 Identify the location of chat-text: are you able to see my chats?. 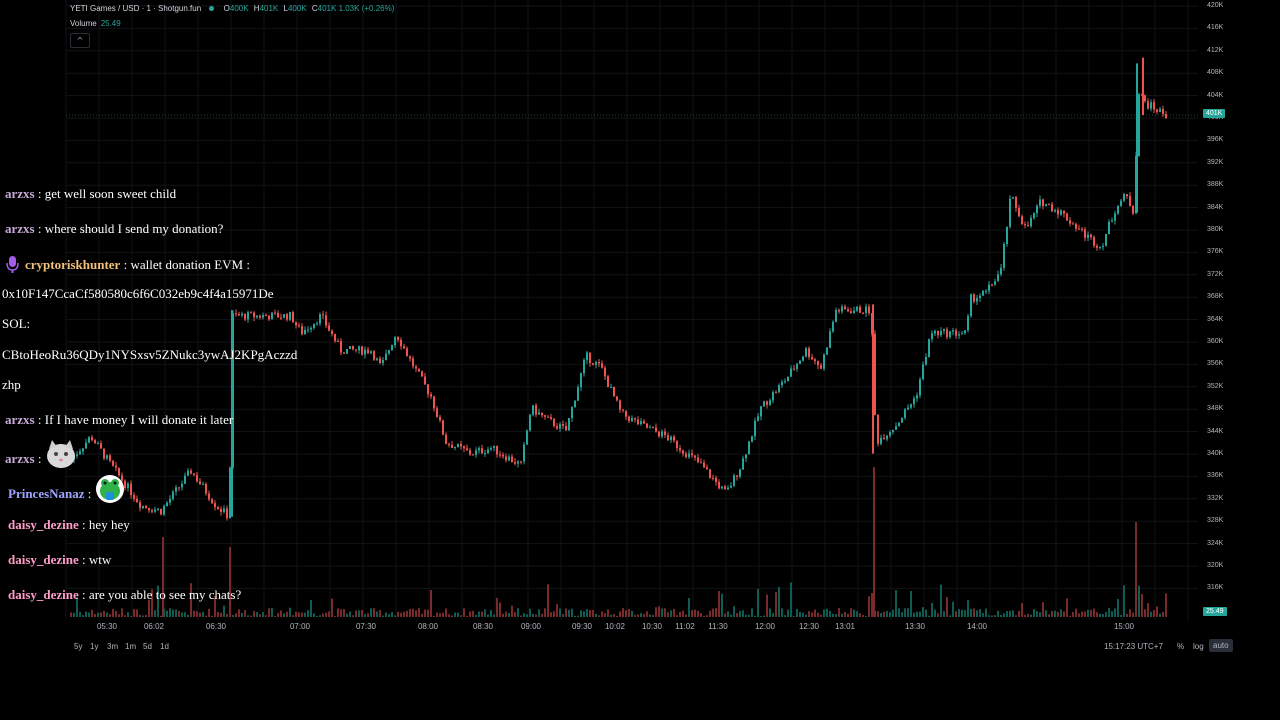
(165, 594).